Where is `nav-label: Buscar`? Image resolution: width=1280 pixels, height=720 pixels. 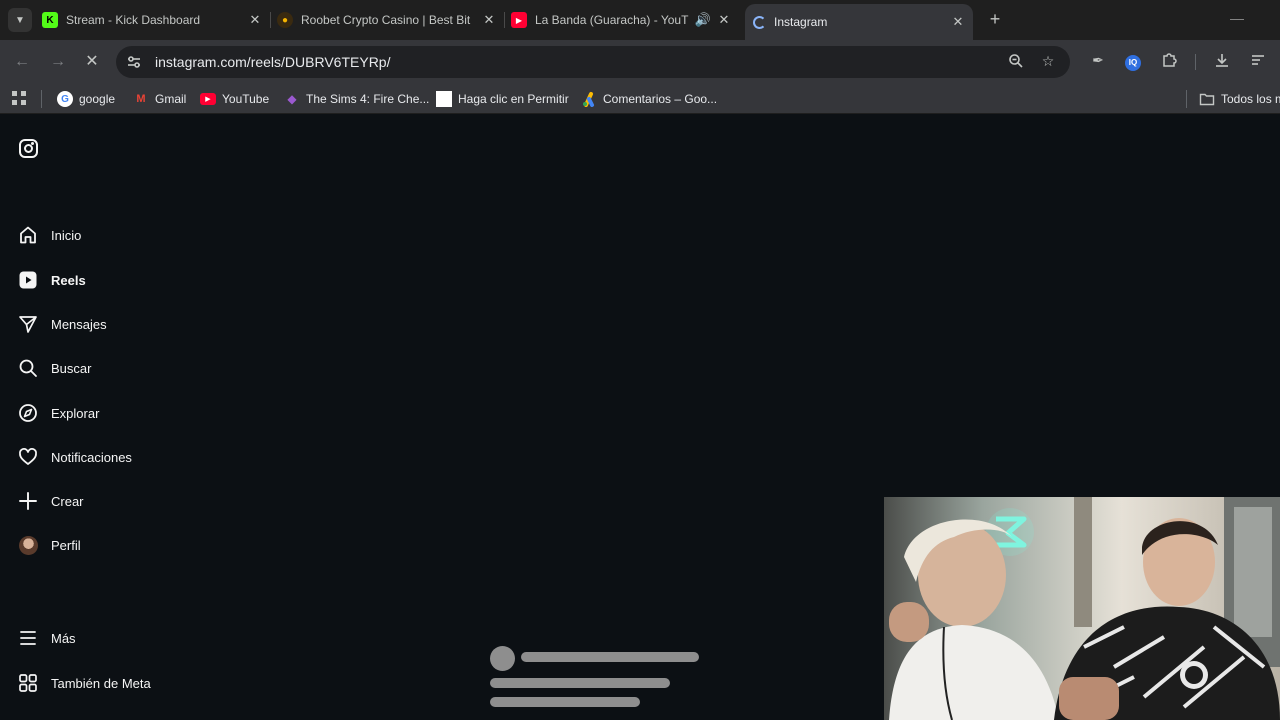 nav-label: Buscar is located at coordinates (71, 368).